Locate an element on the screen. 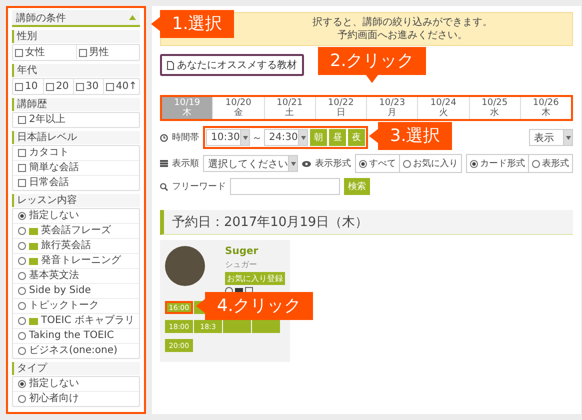 The height and width of the screenshot is (420, 582). sidebar-header: 講師の条件 is located at coordinates (76, 18).